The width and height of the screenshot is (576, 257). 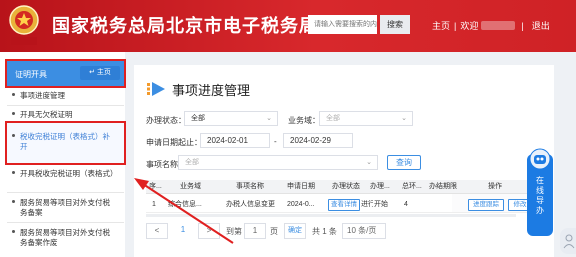 What do you see at coordinates (66, 174) in the screenshot?
I see `sidebar-item-tax-cert-issue: 开具税收完税证明（表格式）` at bounding box center [66, 174].